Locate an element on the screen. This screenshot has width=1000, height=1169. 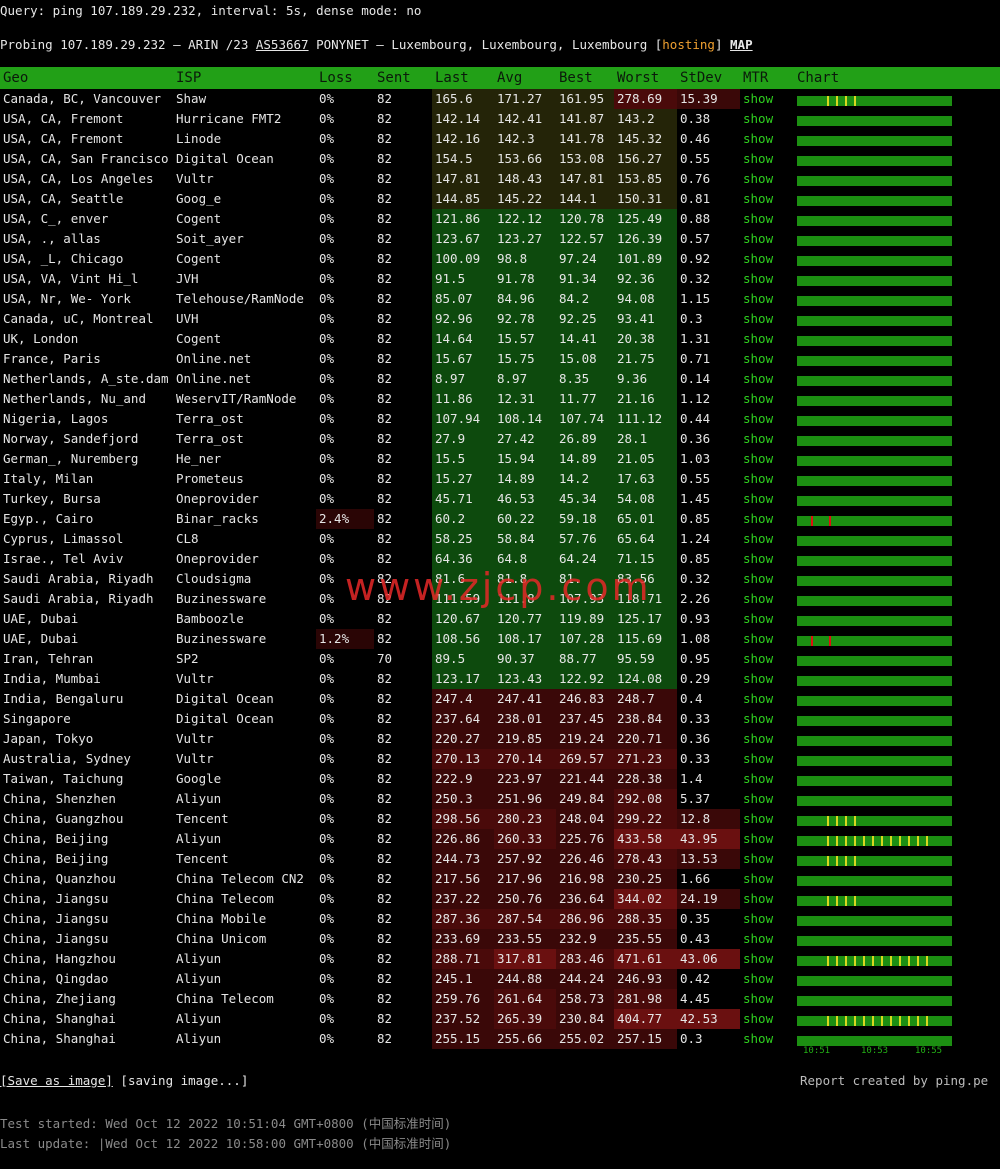
cell-isp: Vultr is located at coordinates (195, 678).